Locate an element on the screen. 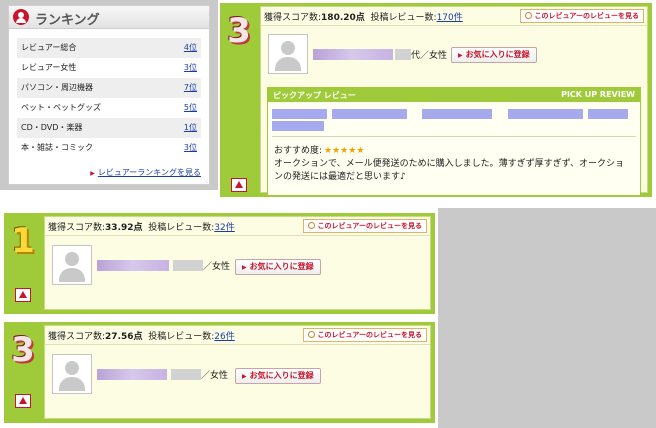 Image resolution: width=656 pixels, height=428 pixels. ranking-item-label: CD・DVD・楽器 is located at coordinates (52, 127).